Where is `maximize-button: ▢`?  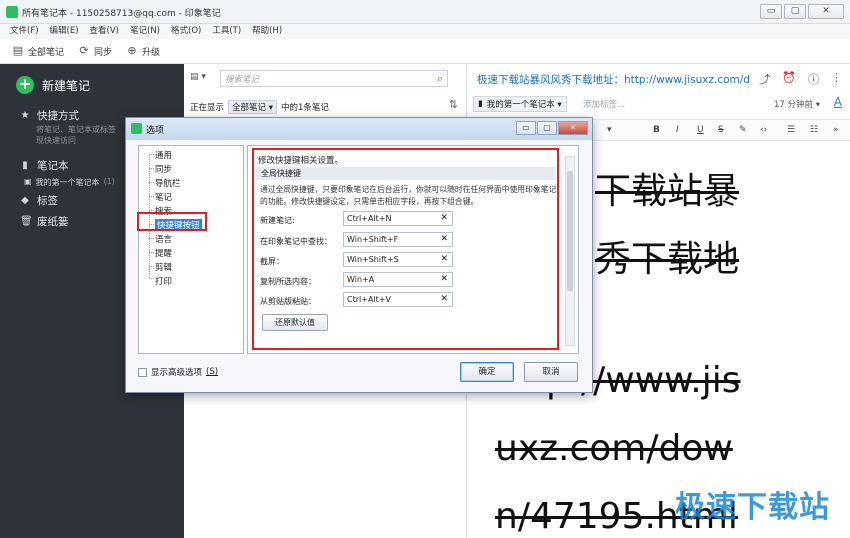
maximize-button: ▢ is located at coordinates (795, 11).